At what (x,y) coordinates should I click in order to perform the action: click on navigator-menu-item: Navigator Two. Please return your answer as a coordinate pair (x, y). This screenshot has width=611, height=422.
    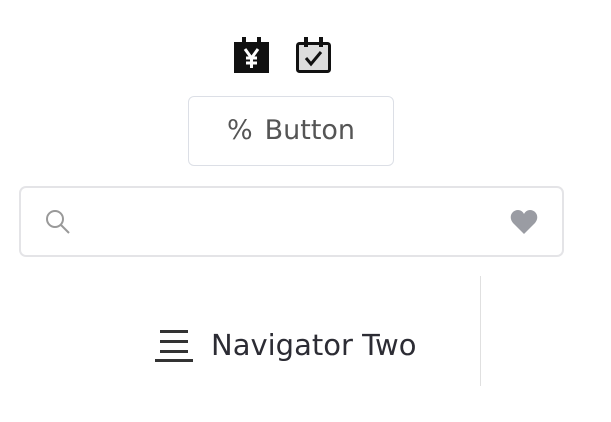
    Looking at the image, I should click on (317, 332).